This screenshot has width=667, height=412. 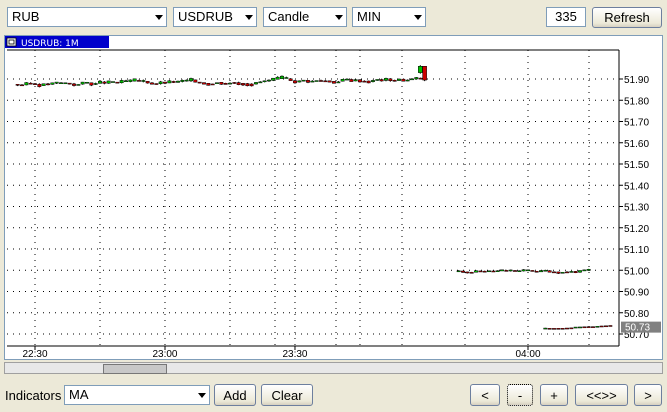 I want to click on chevron-down-icon, so click(x=249, y=17).